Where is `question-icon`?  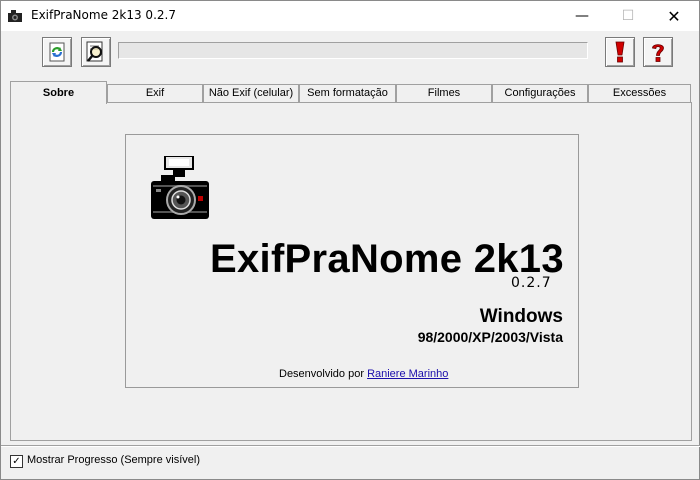 question-icon is located at coordinates (658, 53).